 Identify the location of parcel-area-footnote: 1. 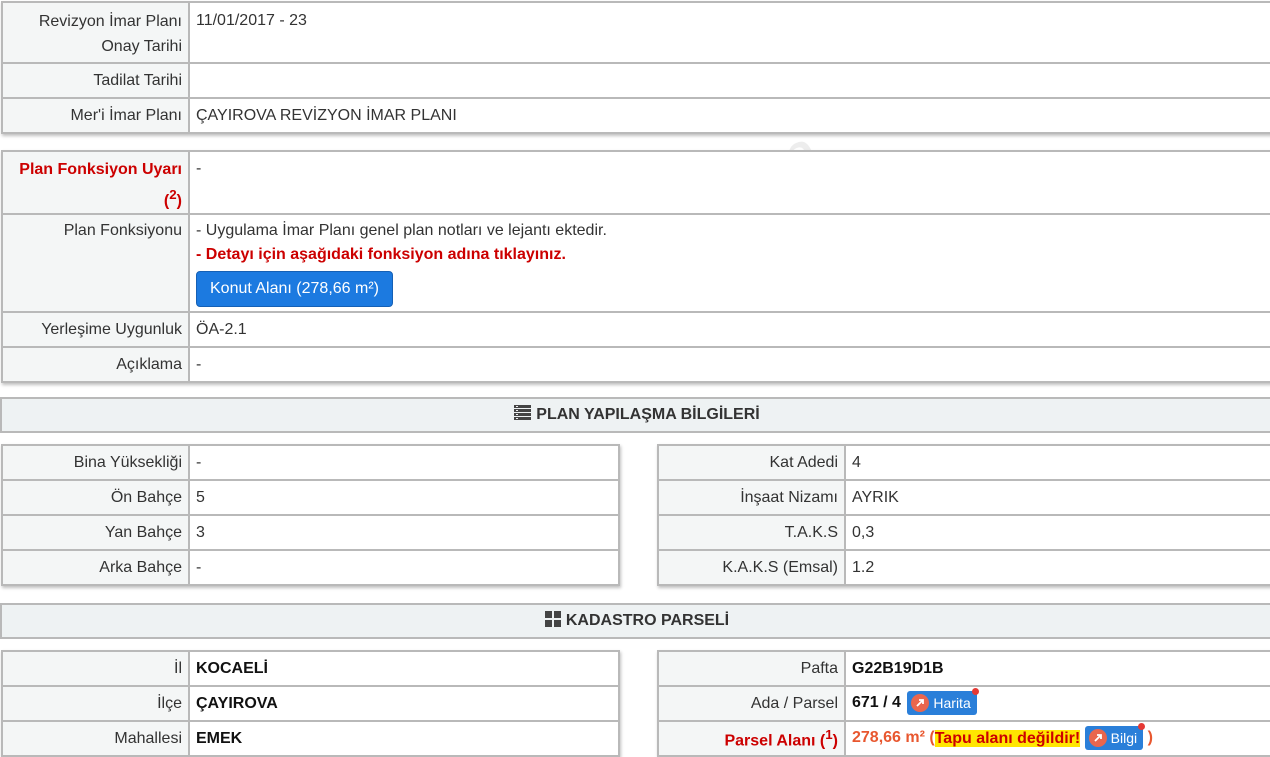
(829, 735).